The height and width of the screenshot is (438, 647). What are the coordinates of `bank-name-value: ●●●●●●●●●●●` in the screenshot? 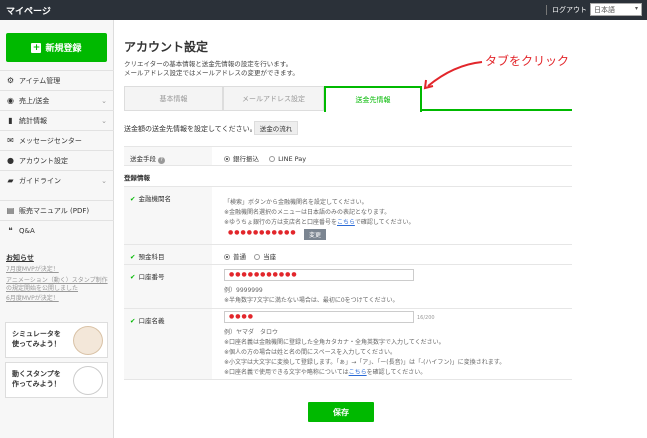 It's located at (262, 234).